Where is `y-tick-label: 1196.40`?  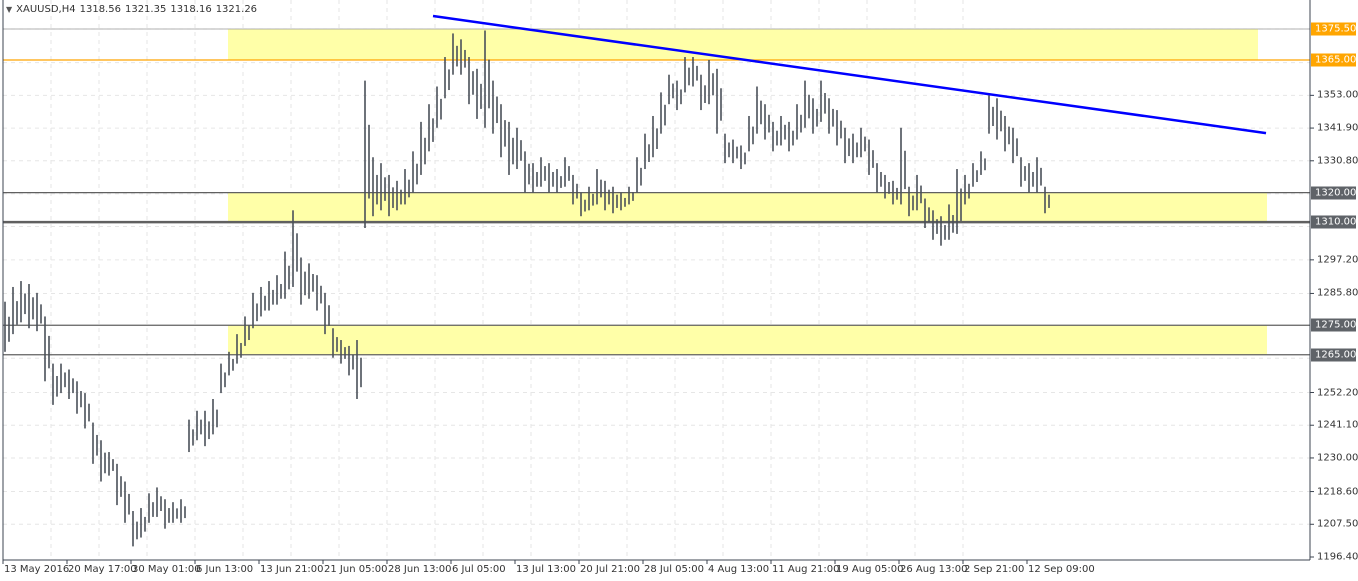 y-tick-label: 1196.40 is located at coordinates (1337, 557).